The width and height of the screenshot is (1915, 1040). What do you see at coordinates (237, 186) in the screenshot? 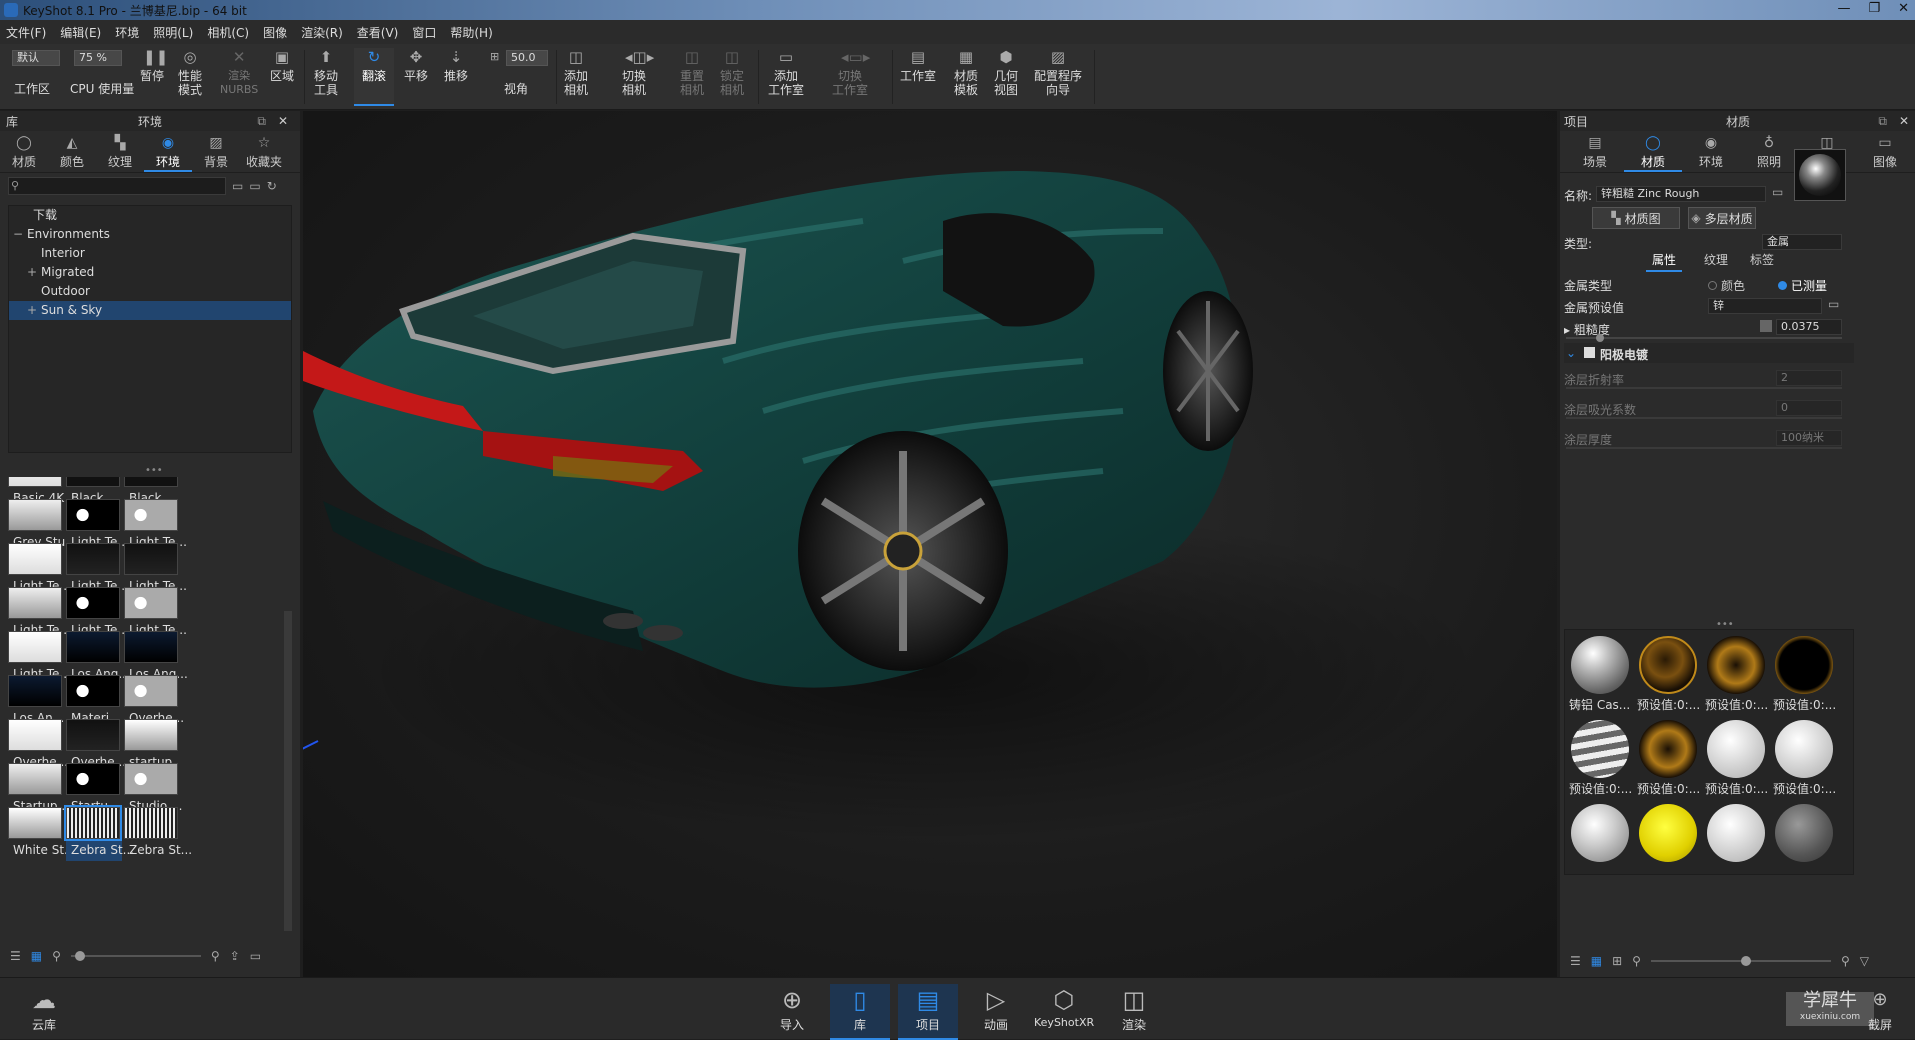
I see `folder-open-icon: ▭` at bounding box center [237, 186].